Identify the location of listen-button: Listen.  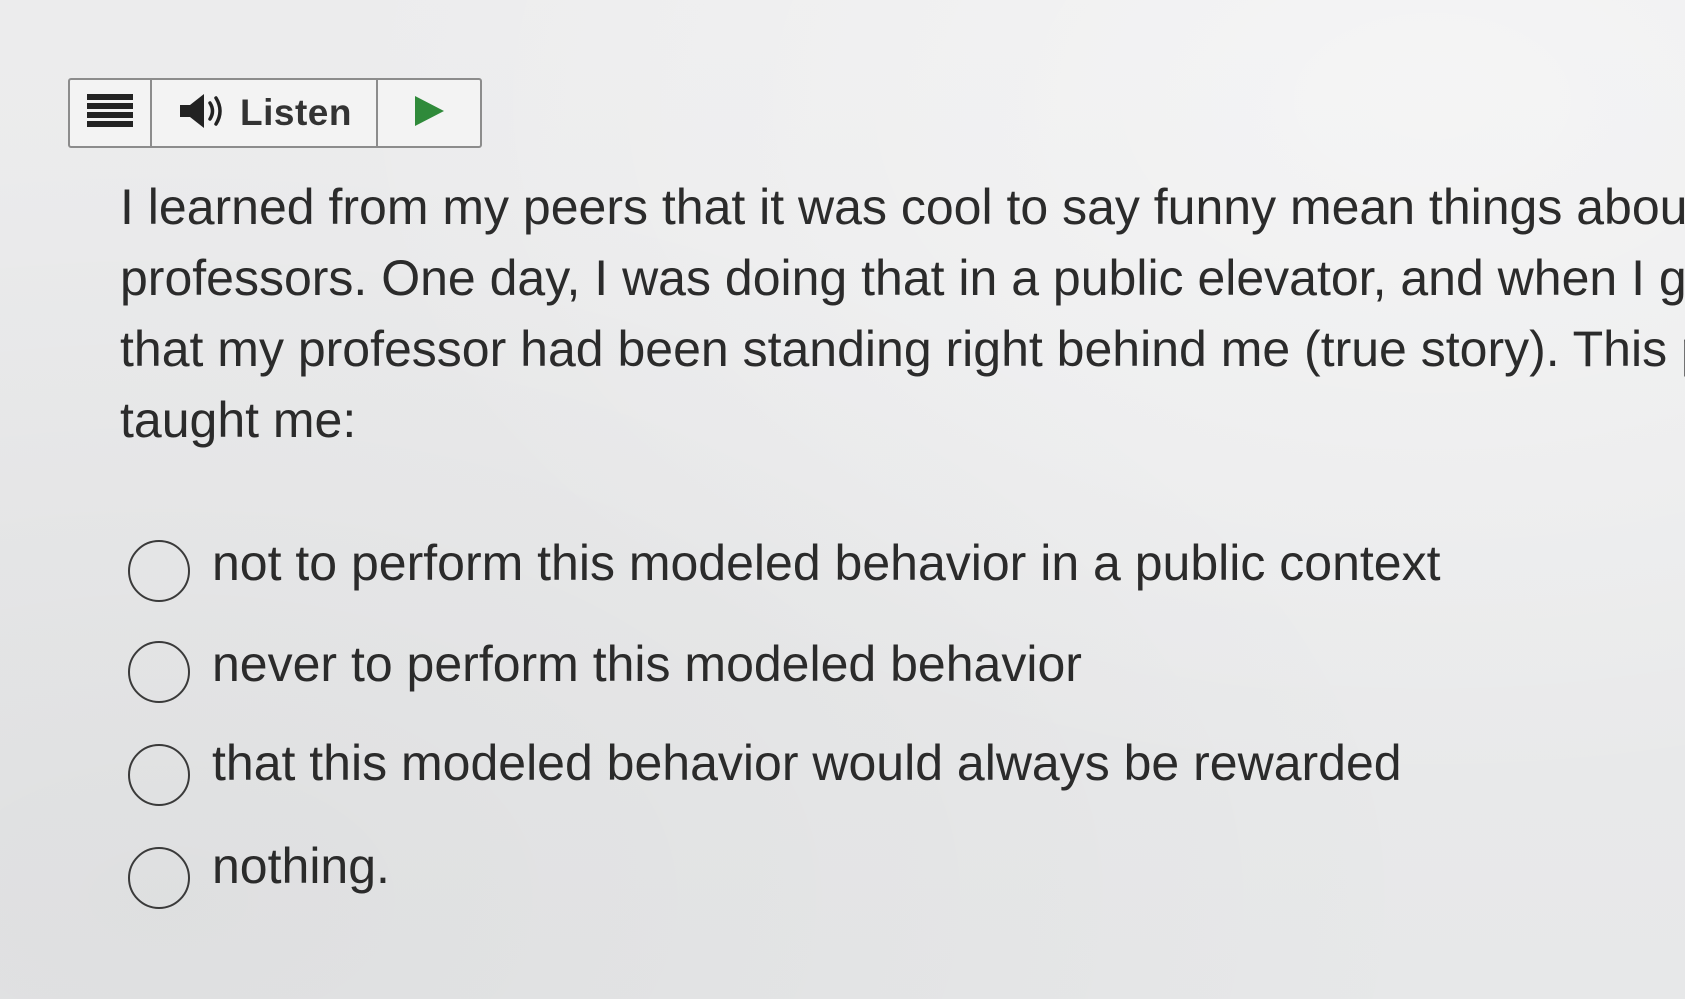
(265, 113).